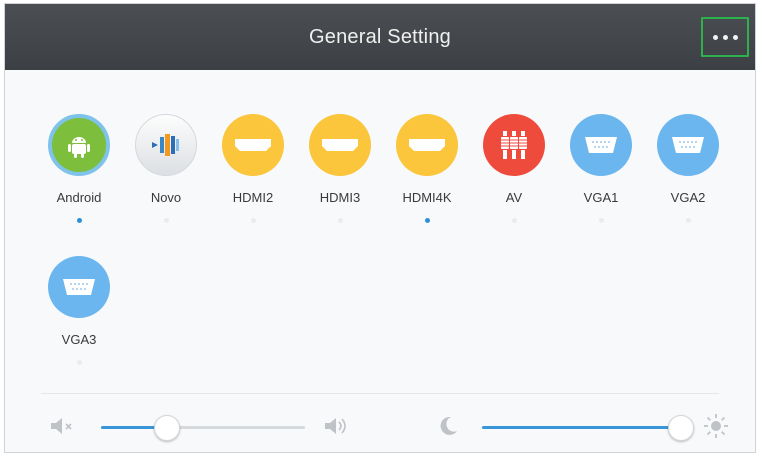 The image size is (762, 459). Describe the element at coordinates (448, 428) in the screenshot. I see `moon-icon` at that location.